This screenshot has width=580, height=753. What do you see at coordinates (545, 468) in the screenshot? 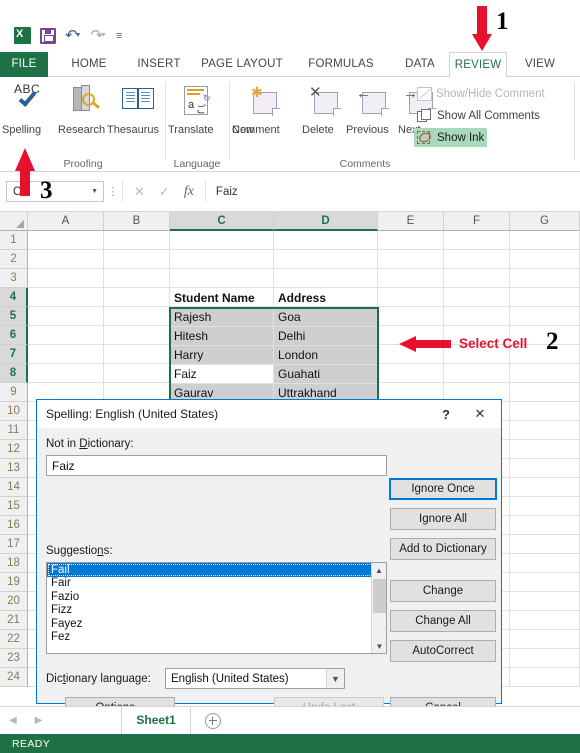
I see `cell-g13` at bounding box center [545, 468].